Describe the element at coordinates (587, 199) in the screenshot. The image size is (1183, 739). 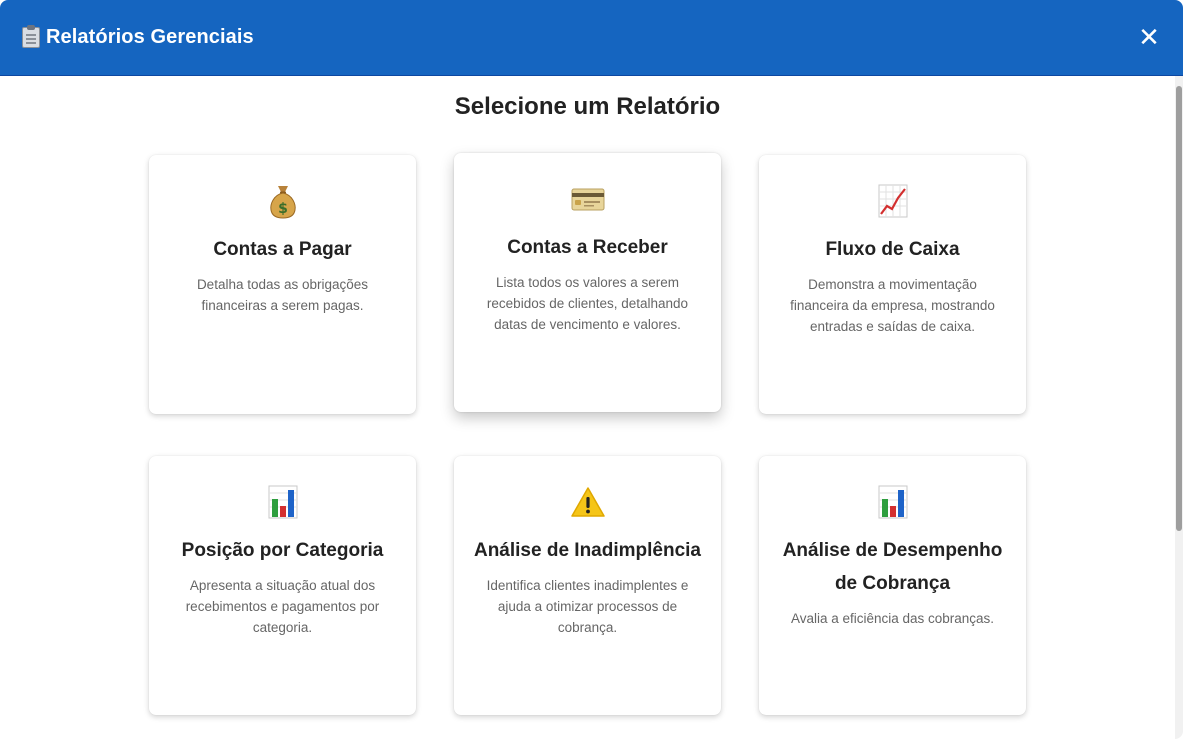
I see `credit-card-icon` at that location.